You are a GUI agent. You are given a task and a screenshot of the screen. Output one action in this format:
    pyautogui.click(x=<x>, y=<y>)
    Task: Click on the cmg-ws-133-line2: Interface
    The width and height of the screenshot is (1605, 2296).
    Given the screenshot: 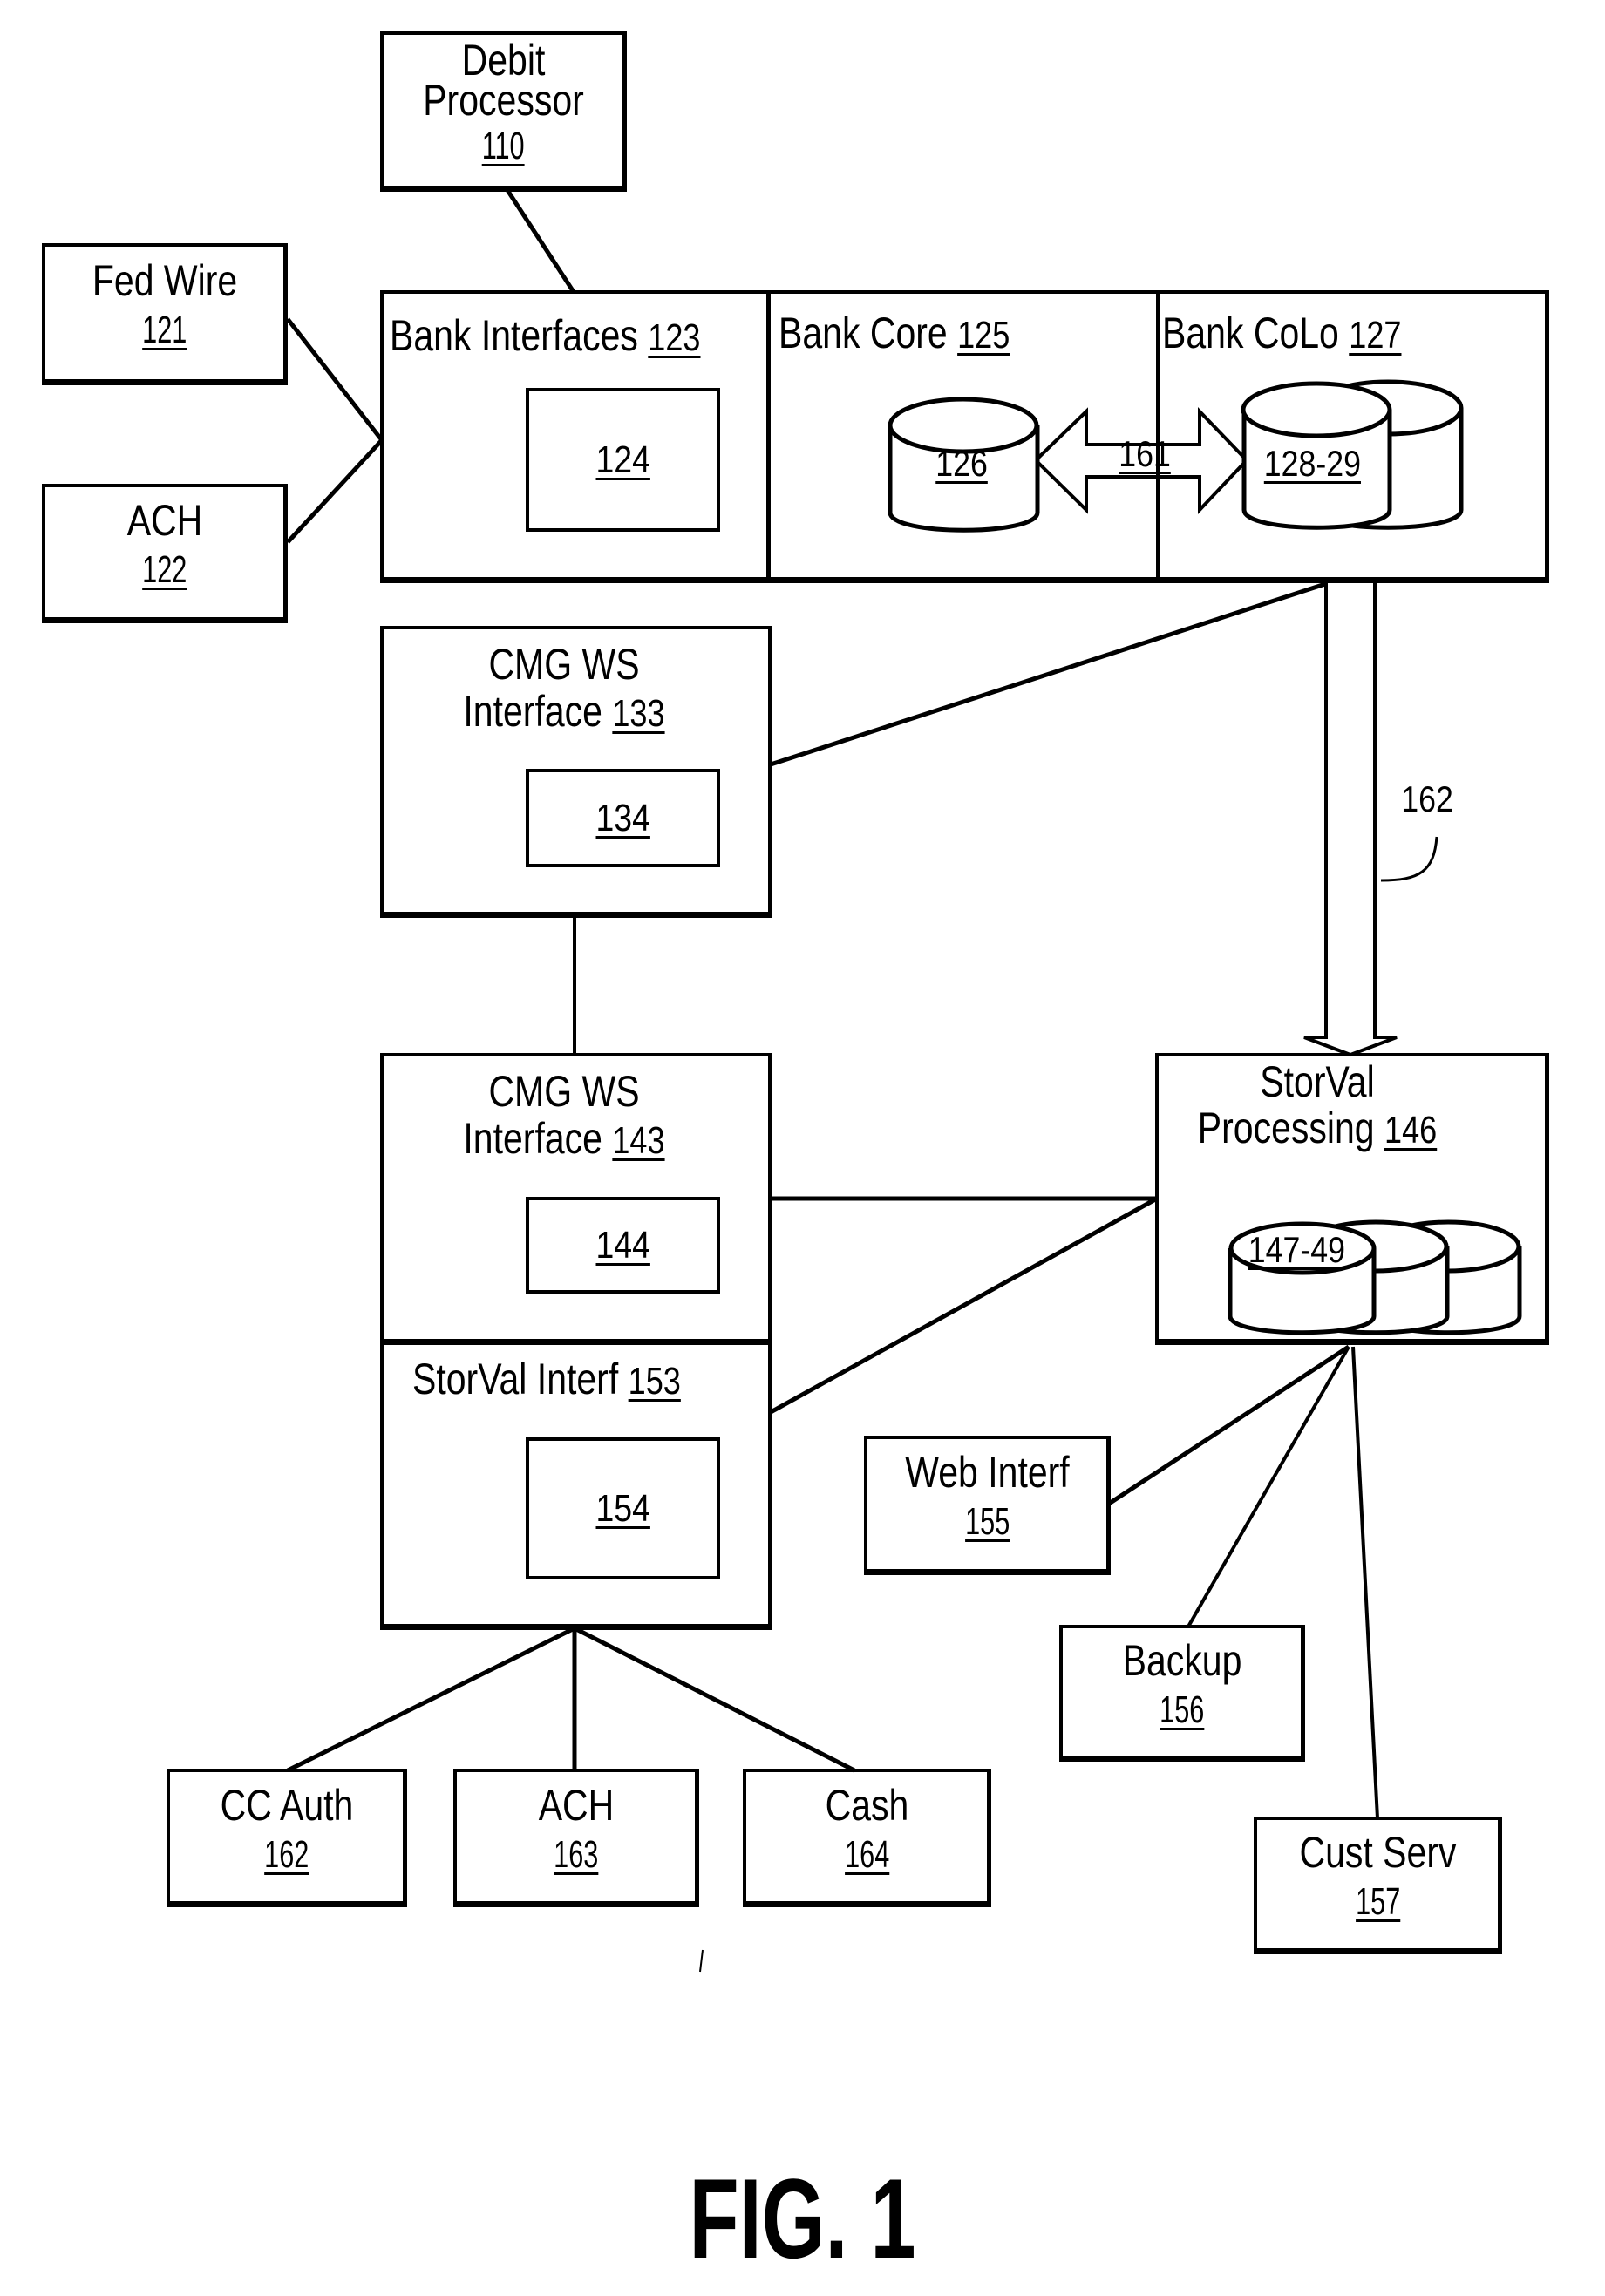 What is the action you would take?
    pyautogui.click(x=532, y=711)
    